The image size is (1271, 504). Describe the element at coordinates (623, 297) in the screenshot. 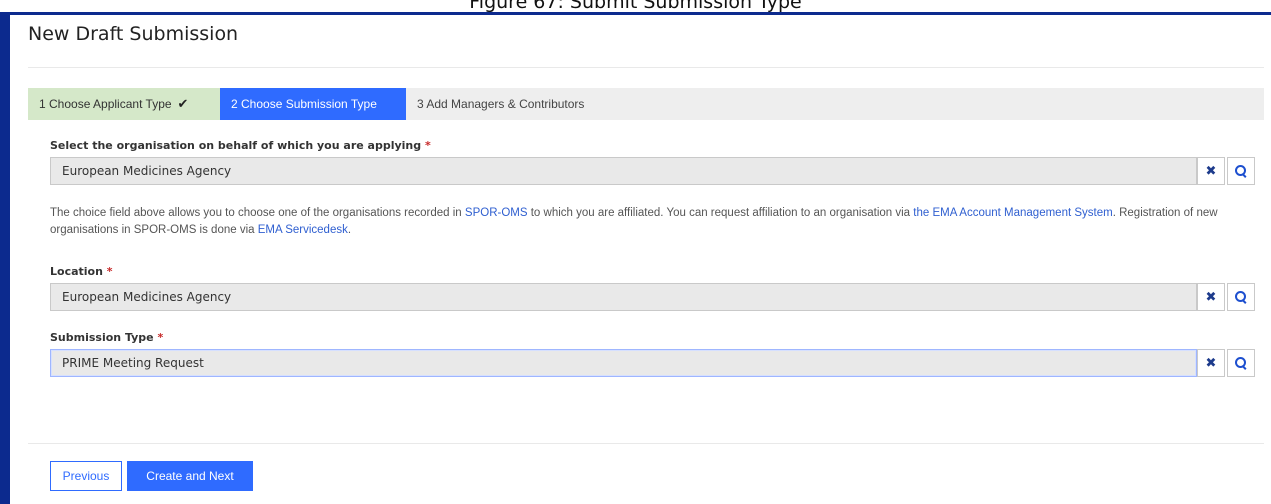

I see `location-select: European Medicines Agency` at that location.